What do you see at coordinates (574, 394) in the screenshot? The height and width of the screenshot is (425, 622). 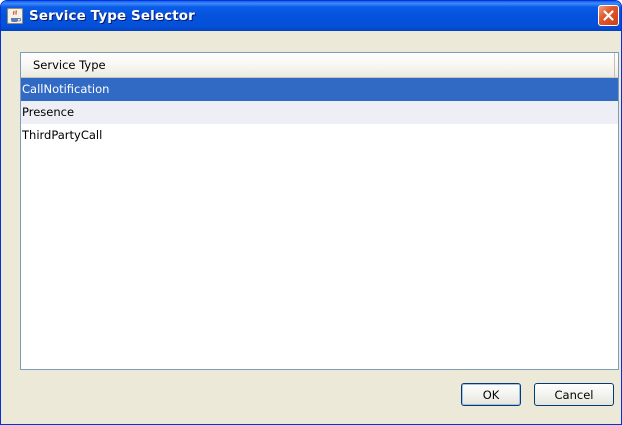 I see `cancel-button: Cancel` at bounding box center [574, 394].